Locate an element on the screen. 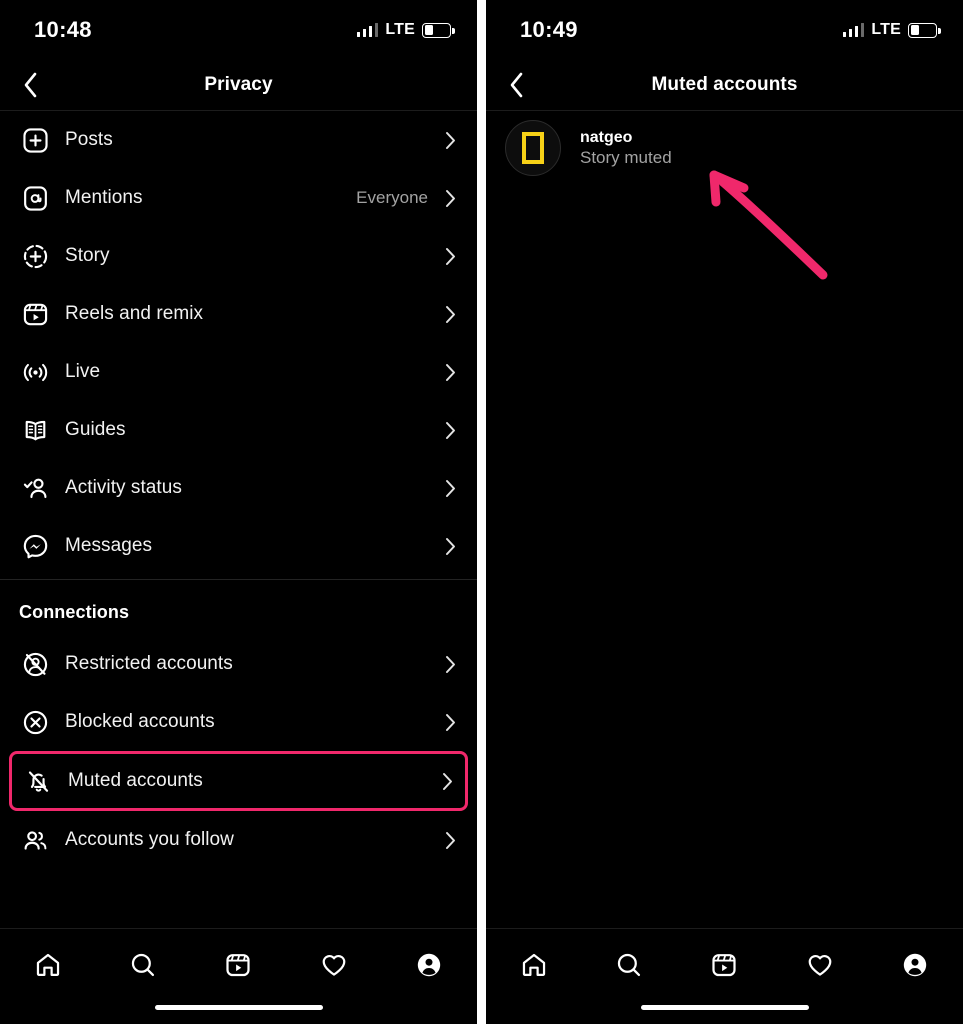 Image resolution: width=963 pixels, height=1024 pixels. row-muted-accounts: Muted accounts is located at coordinates (238, 781).